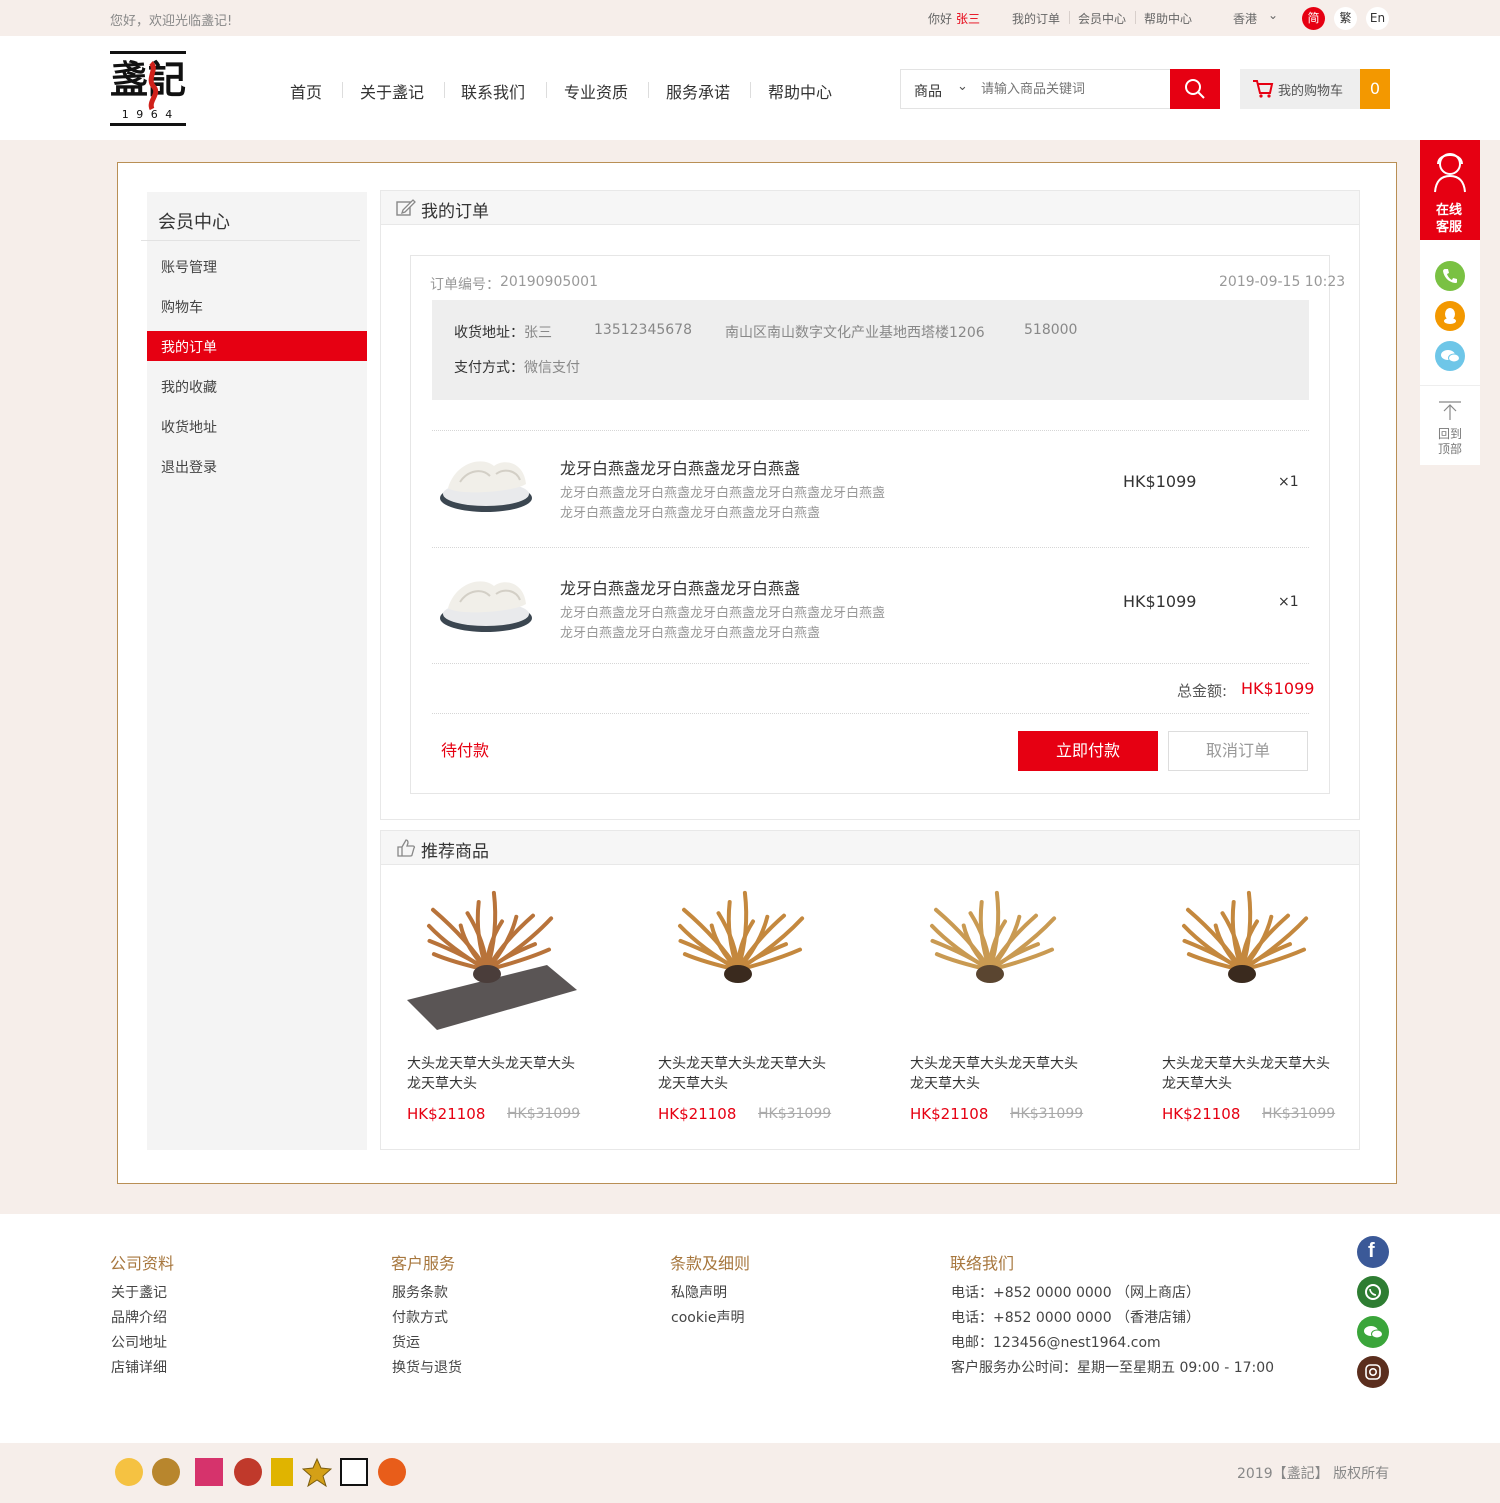 This screenshot has width=1500, height=1503. What do you see at coordinates (1313, 1474) in the screenshot?
I see `copyright-text: 2019【盞記】 版权所有` at bounding box center [1313, 1474].